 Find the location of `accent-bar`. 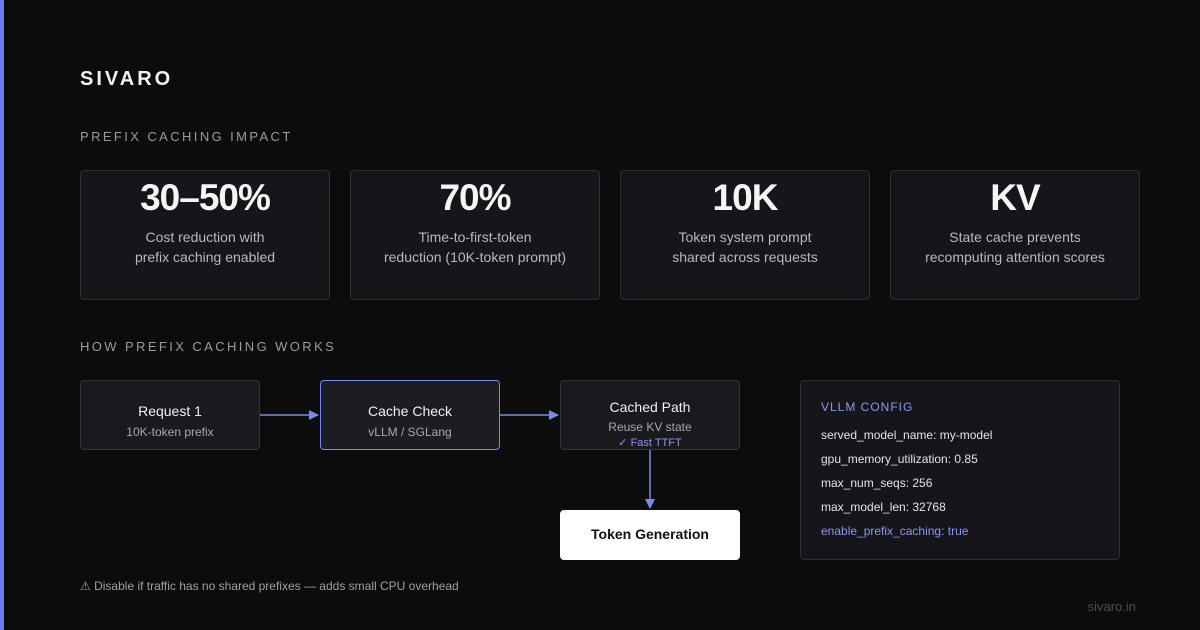

accent-bar is located at coordinates (2, 315).